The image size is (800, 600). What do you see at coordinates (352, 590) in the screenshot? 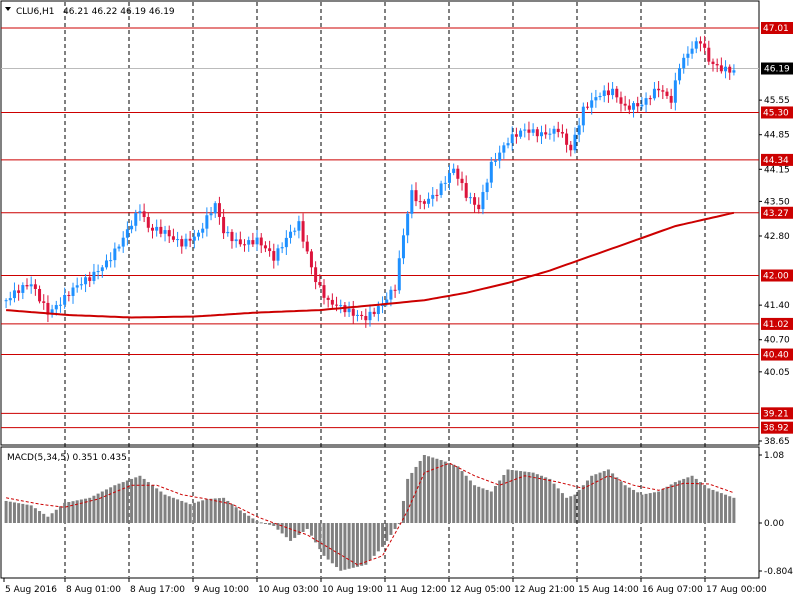
I see `x-tick-label: 10 Aug 19:00` at bounding box center [352, 590].